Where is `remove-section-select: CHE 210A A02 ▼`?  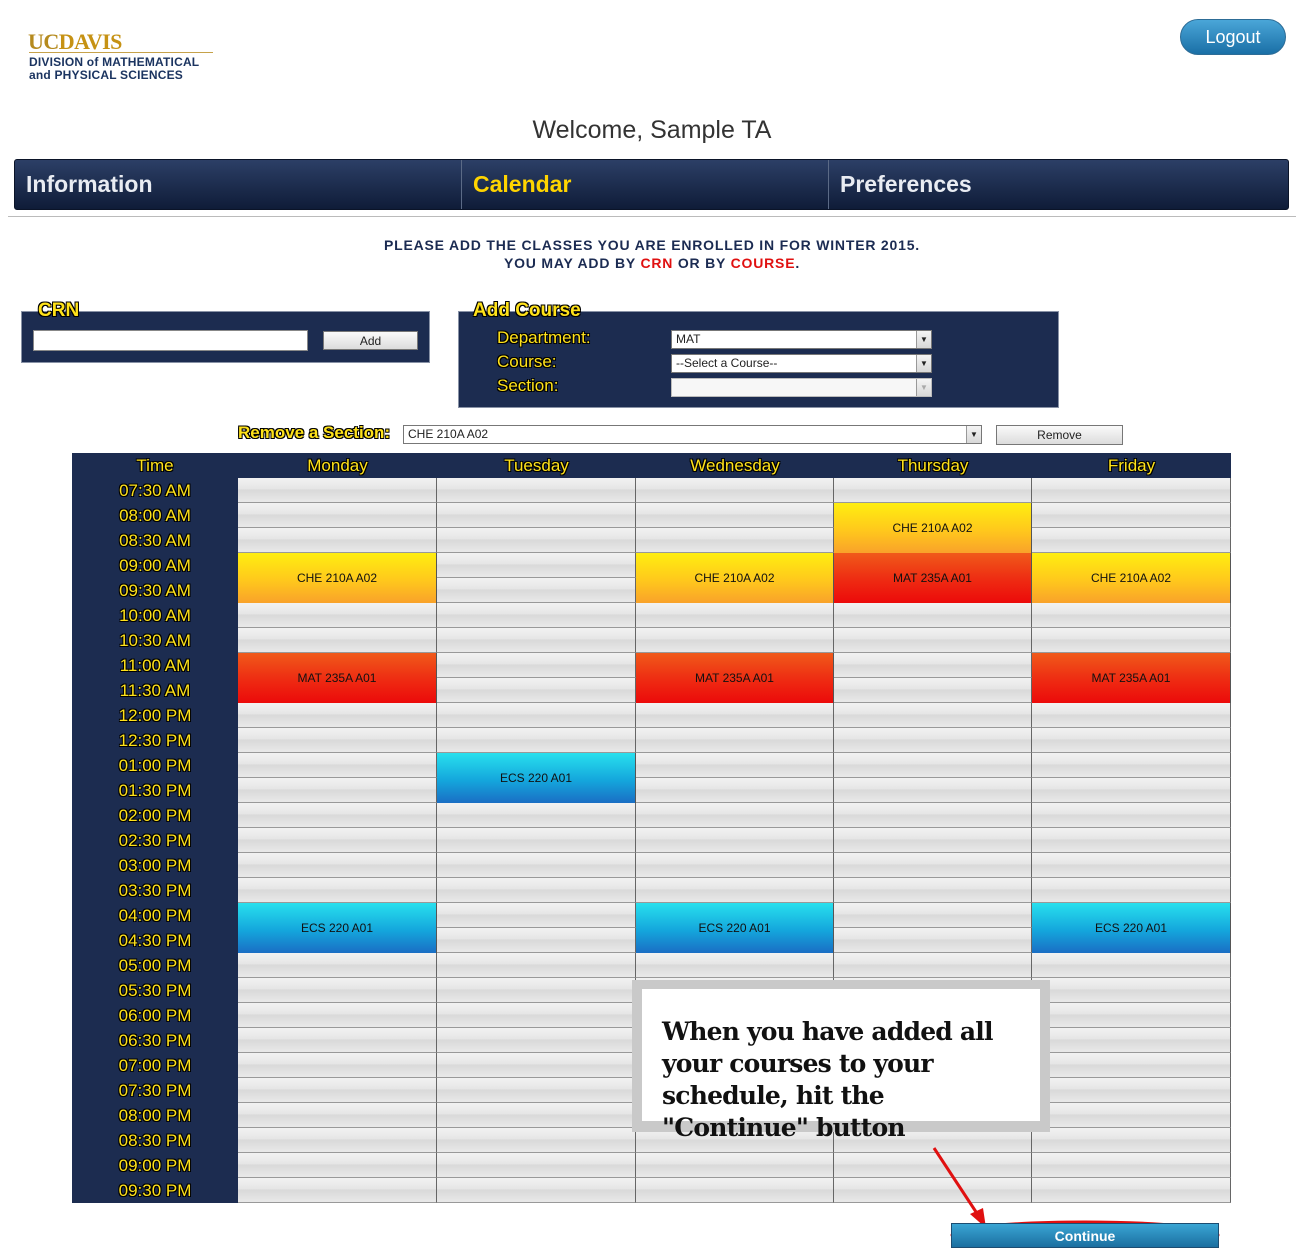 remove-section-select: CHE 210A A02 ▼ is located at coordinates (692, 434).